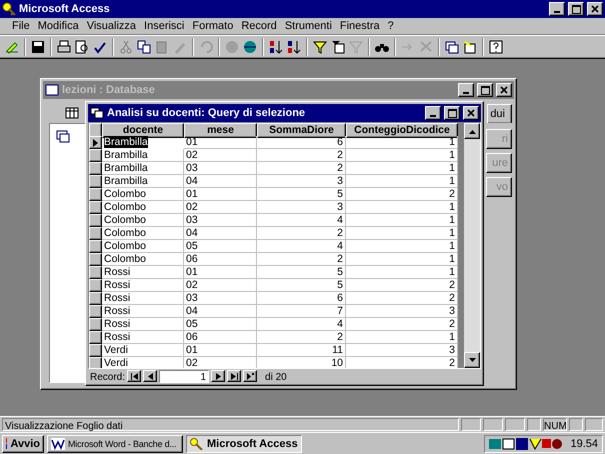 The image size is (605, 454). I want to click on close-icon, so click(504, 90).